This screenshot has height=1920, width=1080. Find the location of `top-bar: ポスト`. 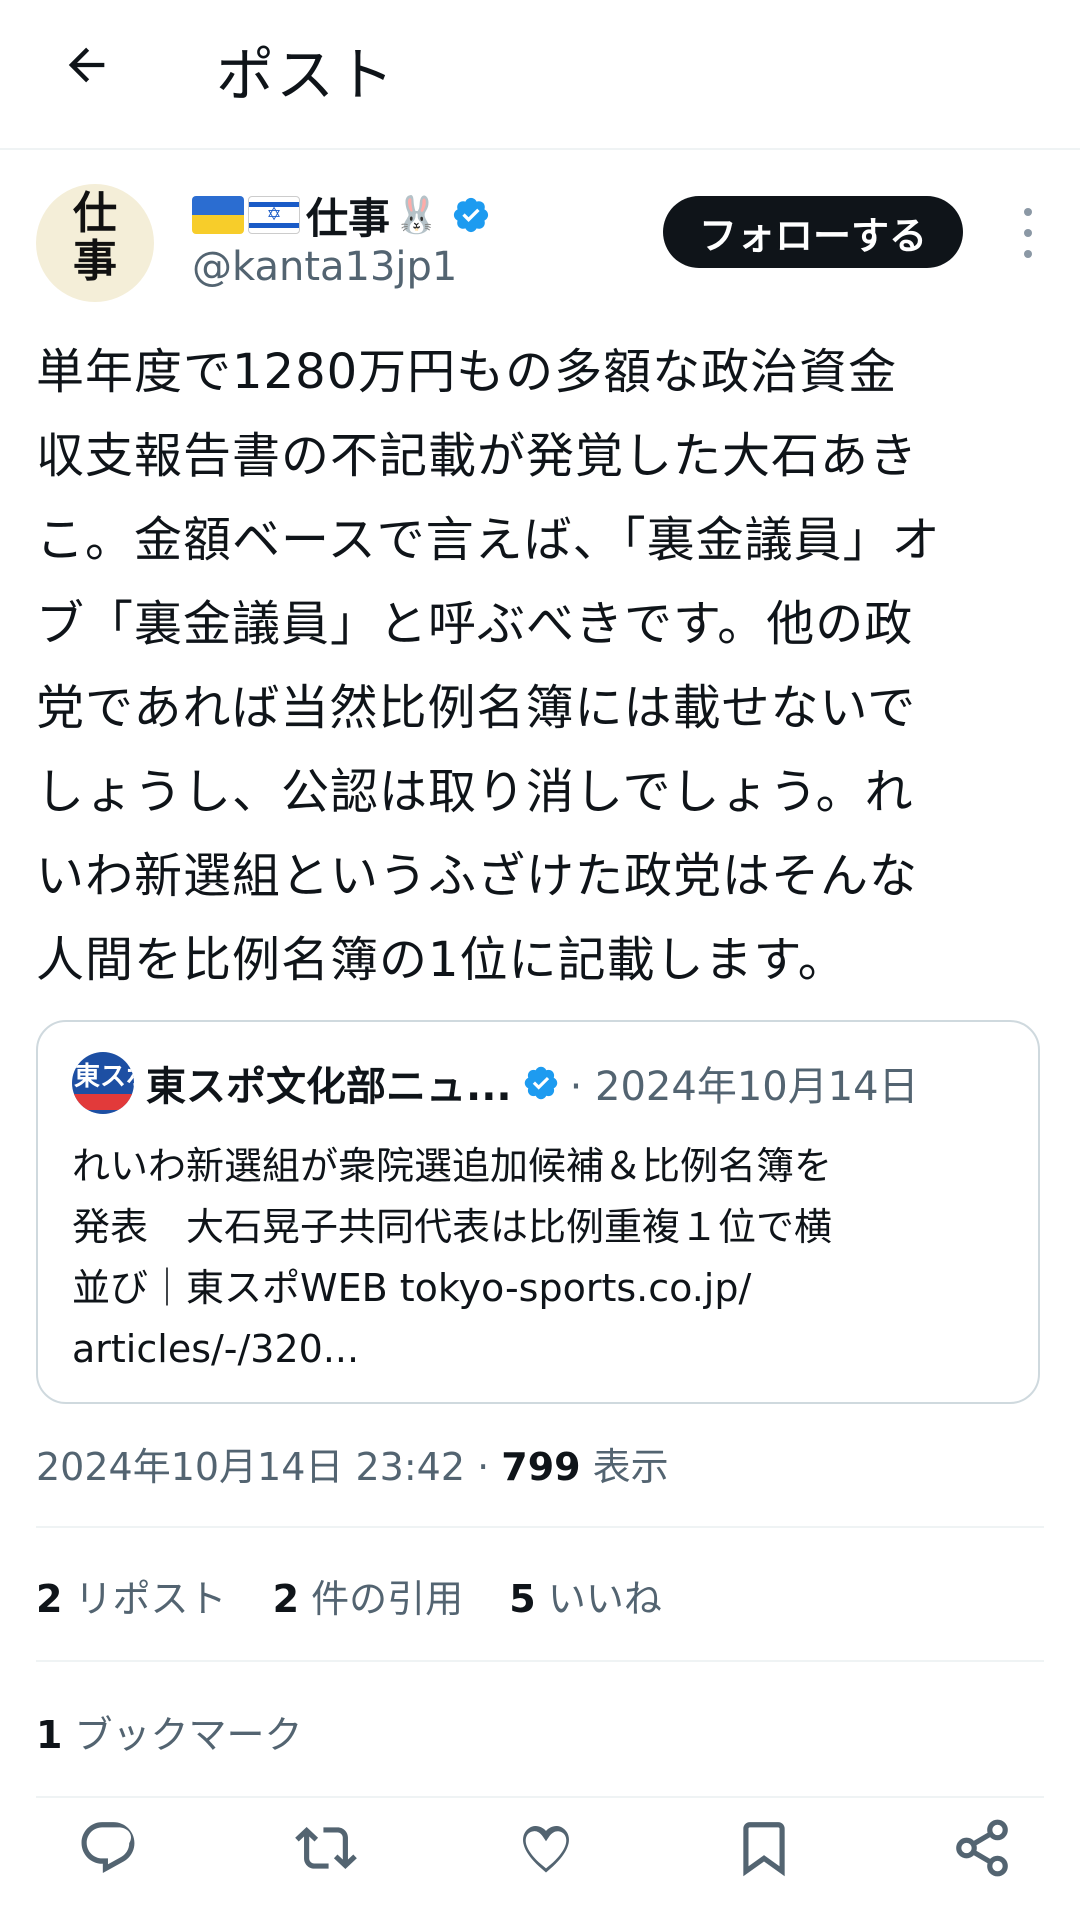

top-bar: ポスト is located at coordinates (540, 75).